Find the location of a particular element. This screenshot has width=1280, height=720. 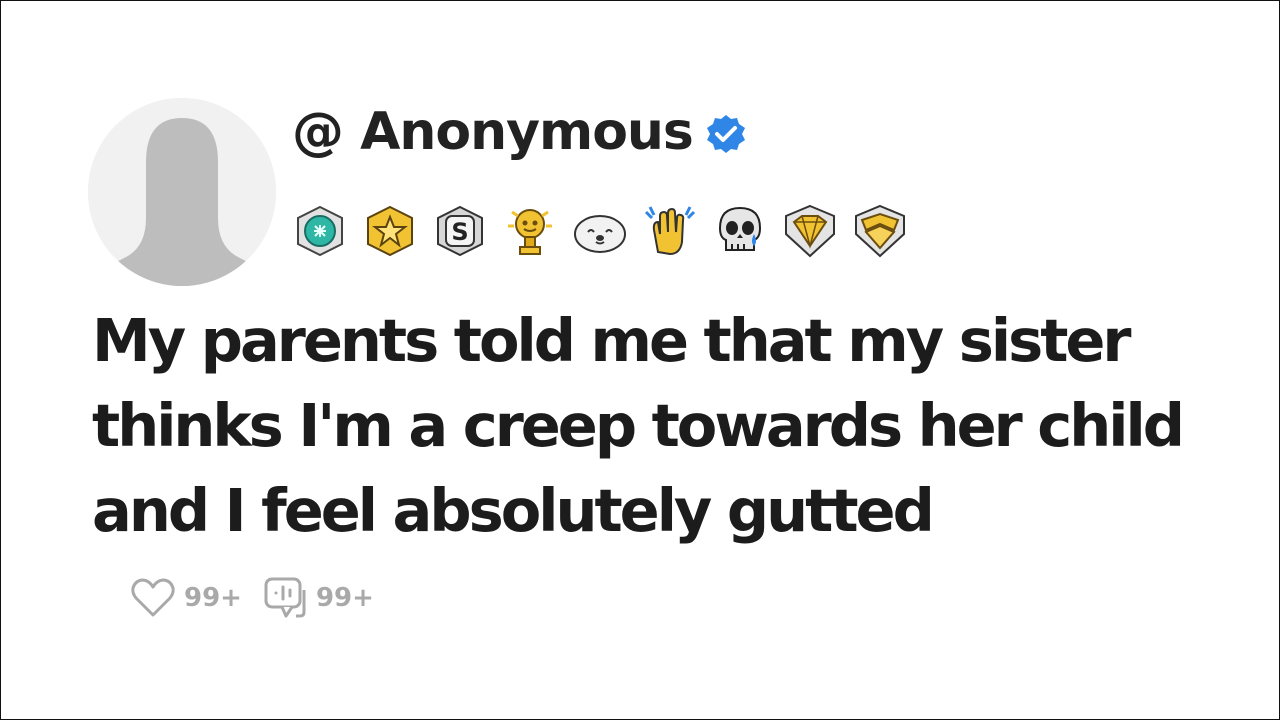

engagement-stats: 99+ 99+ is located at coordinates (262, 598).